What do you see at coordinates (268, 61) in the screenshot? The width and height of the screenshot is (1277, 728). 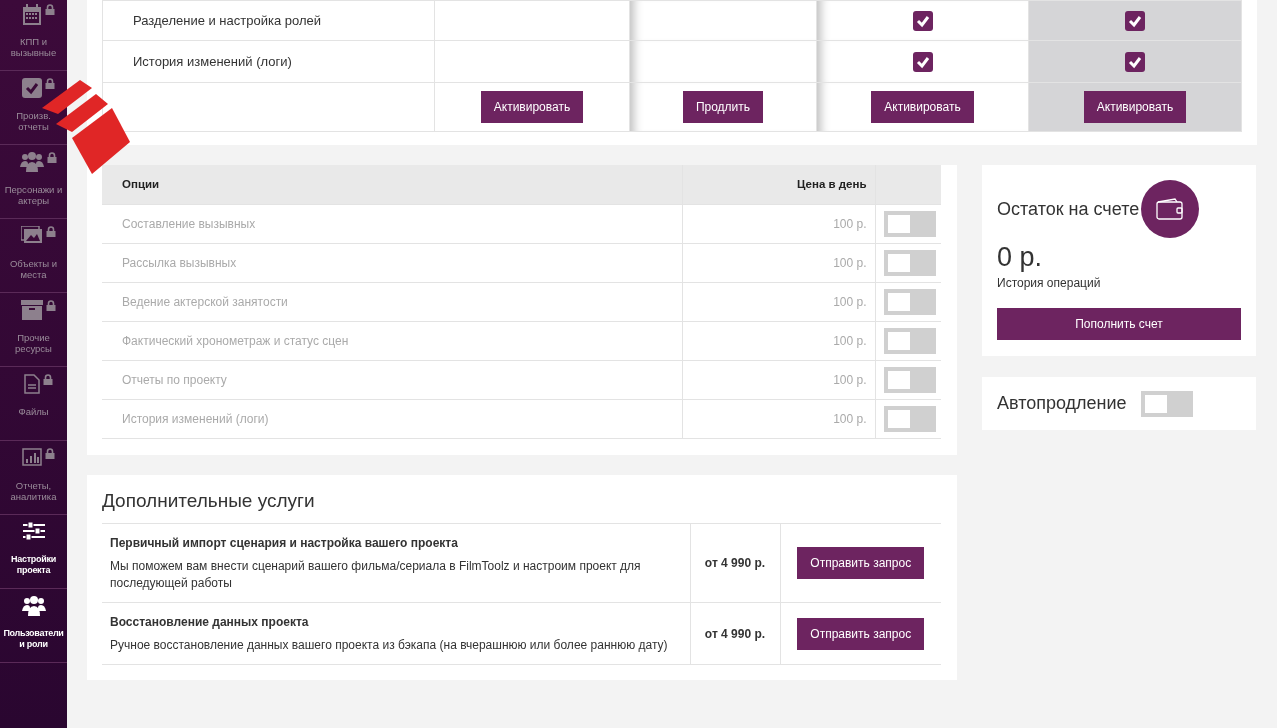 I see `table-cell: История изменений (логи)` at bounding box center [268, 61].